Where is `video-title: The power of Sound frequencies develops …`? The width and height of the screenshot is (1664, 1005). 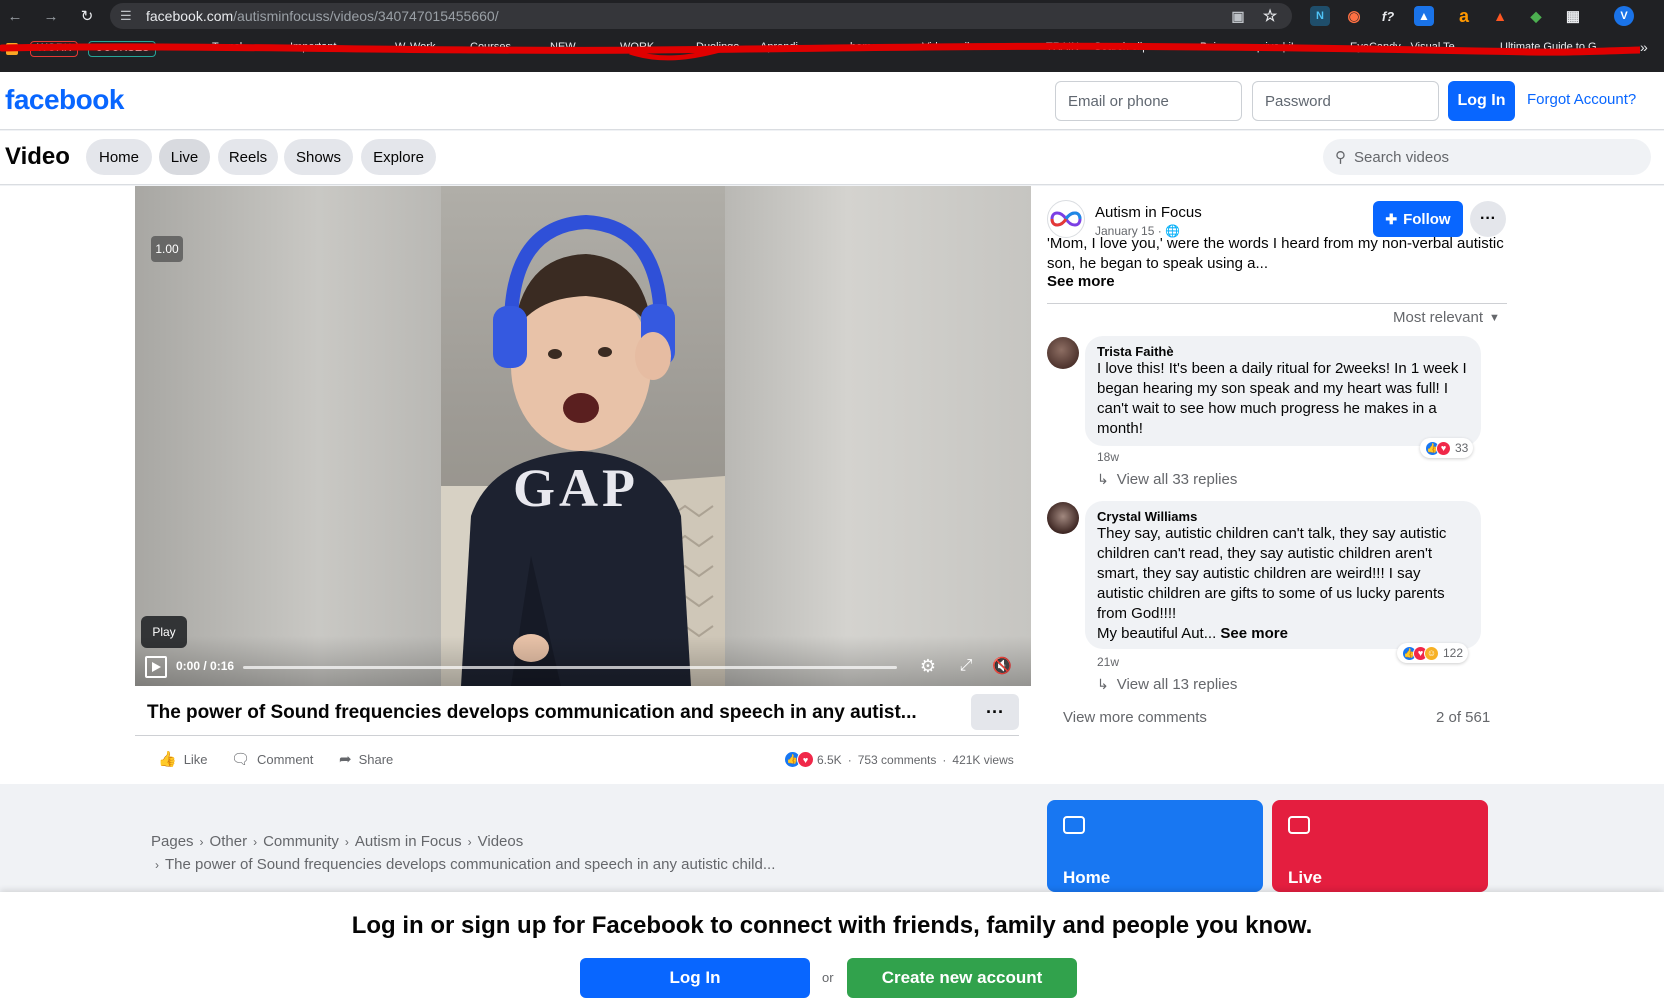
video-title: The power of Sound frequencies develops … is located at coordinates (532, 712).